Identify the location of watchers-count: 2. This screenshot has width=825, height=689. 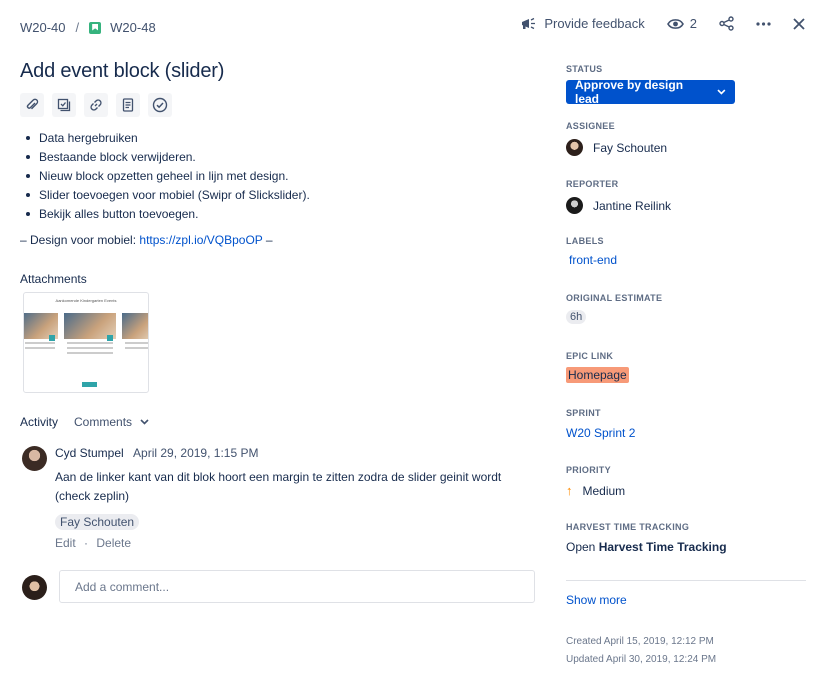
(693, 23).